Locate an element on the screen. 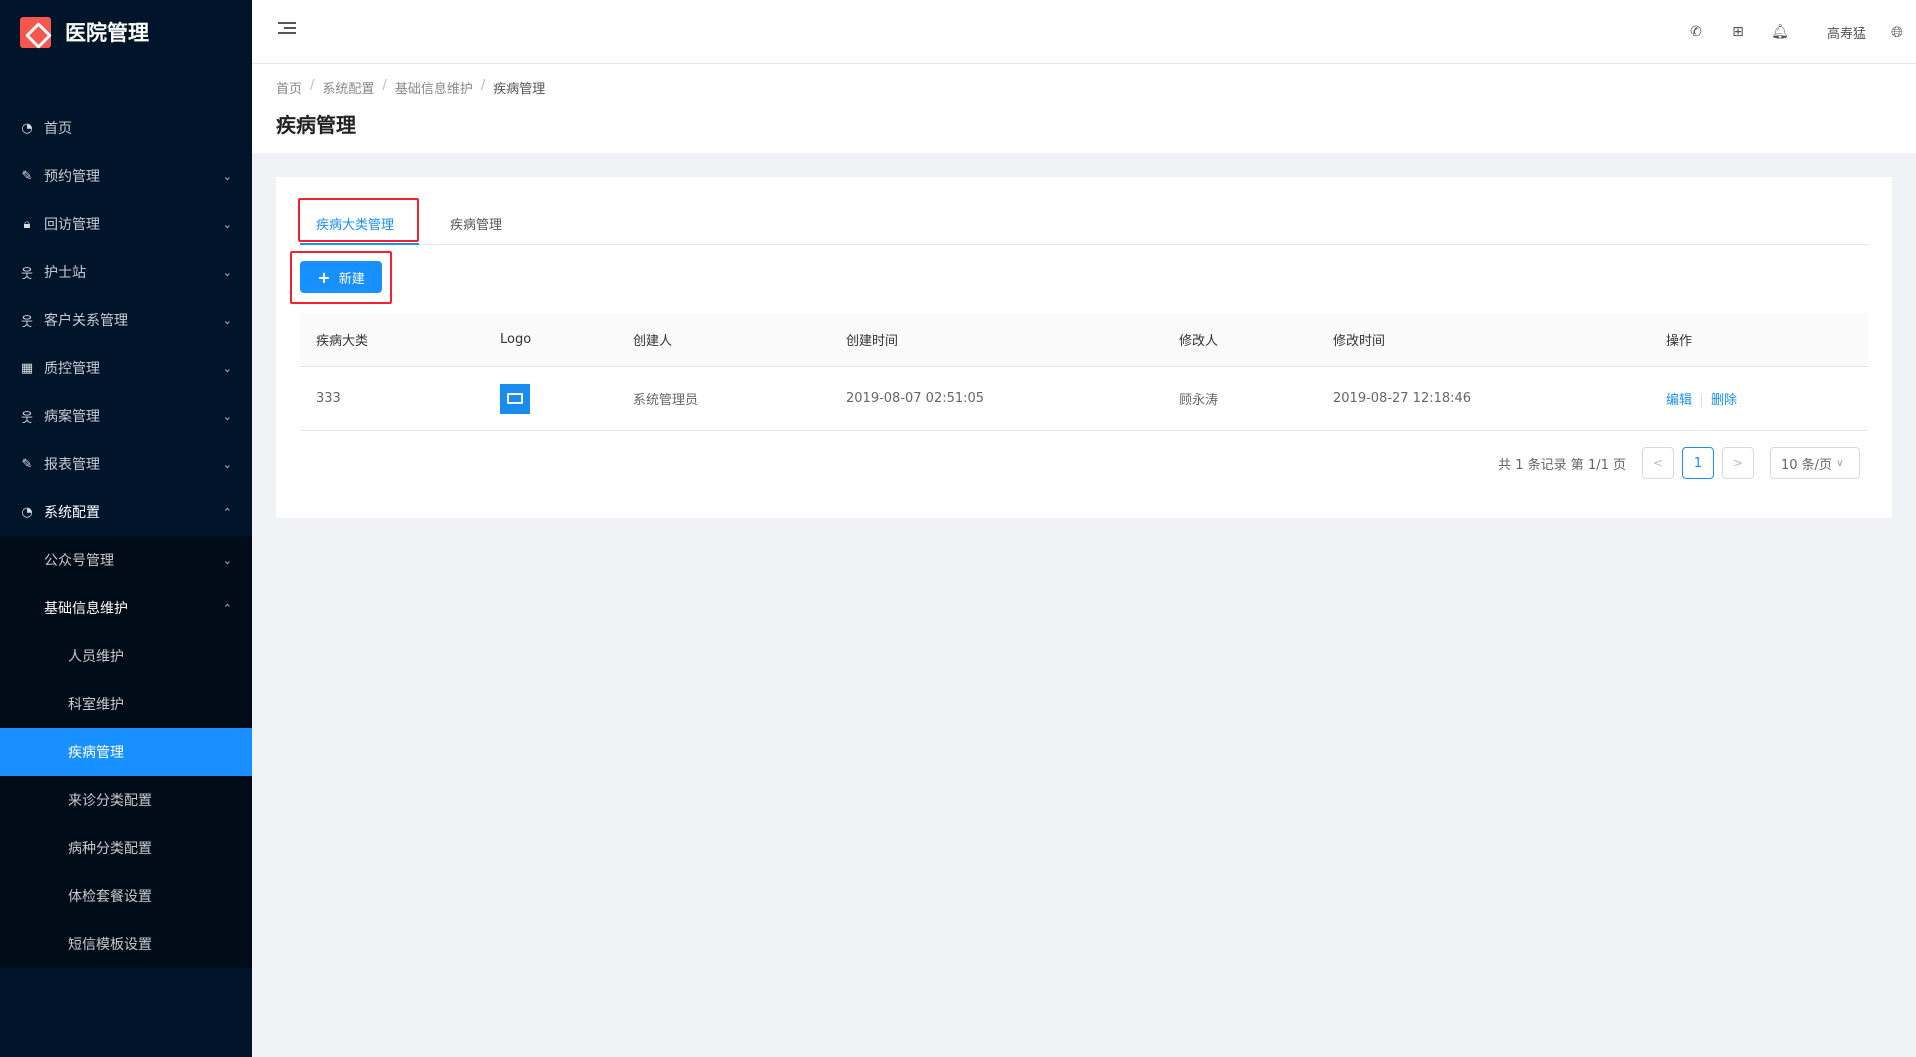 Image resolution: width=1916 pixels, height=1057 pixels. sidebar-item-label: 科室维护 is located at coordinates (96, 705).